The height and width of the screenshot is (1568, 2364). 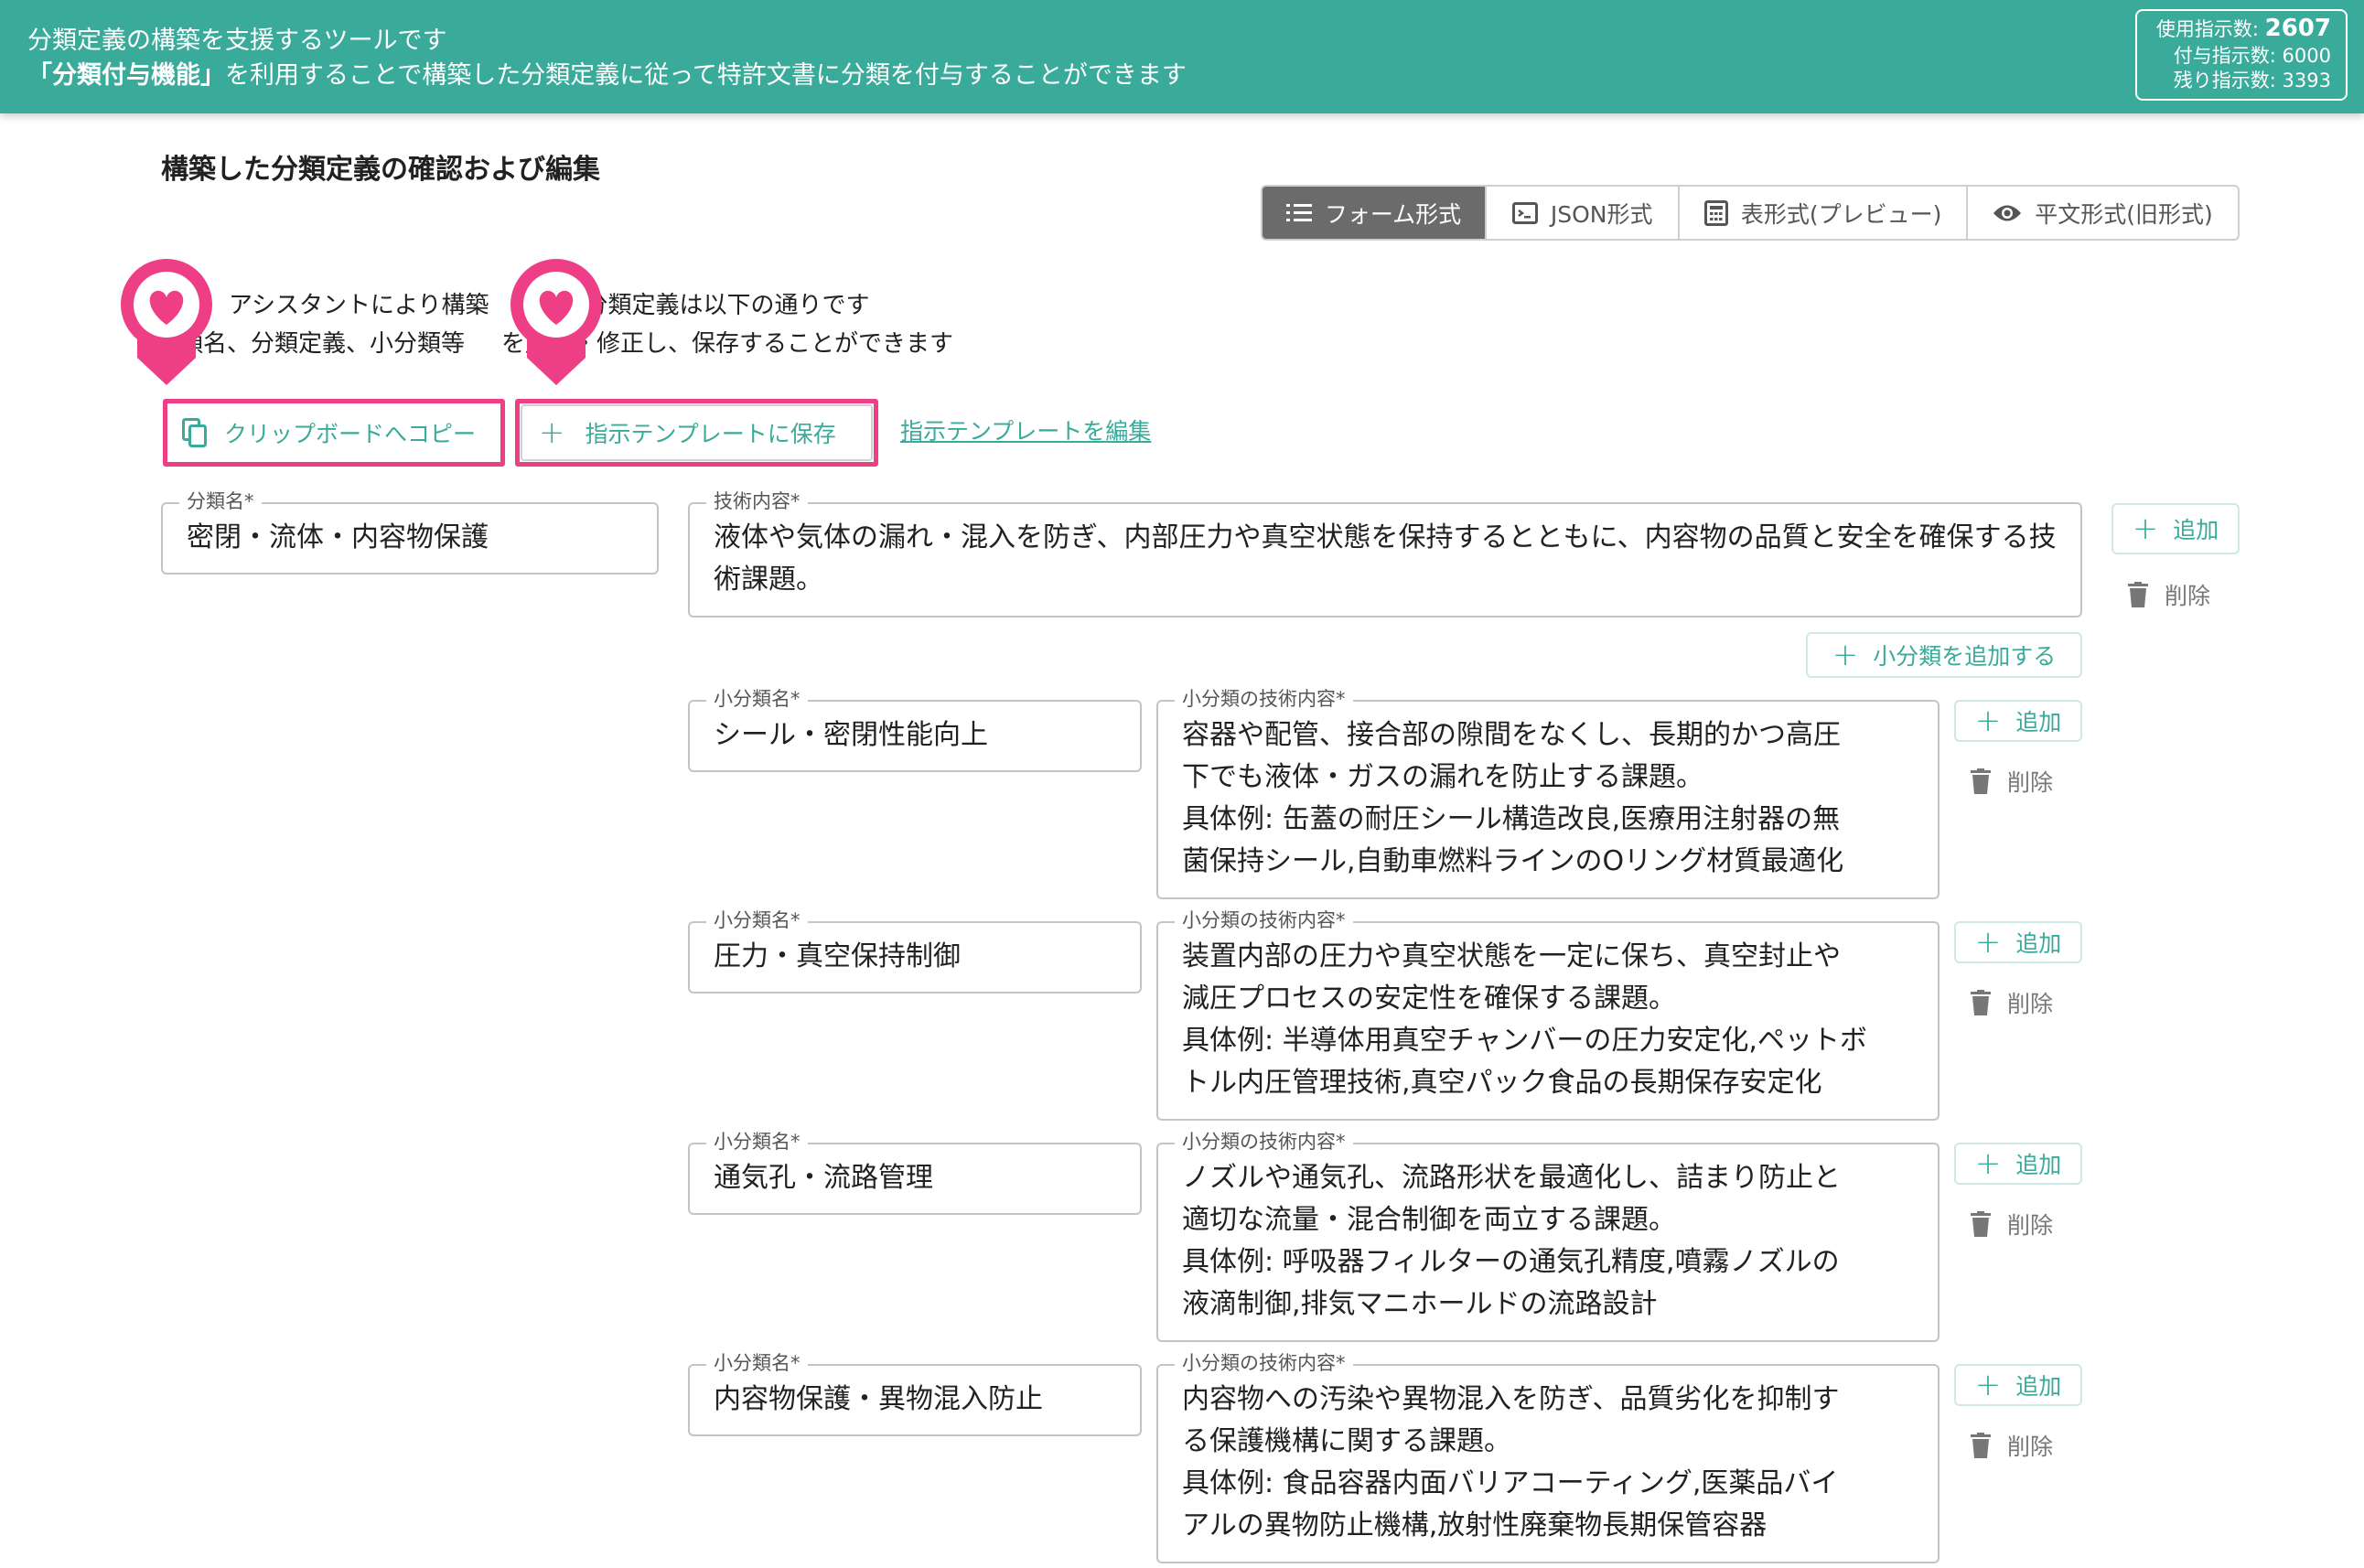 I want to click on category-add-label: 追加, so click(x=2196, y=530).